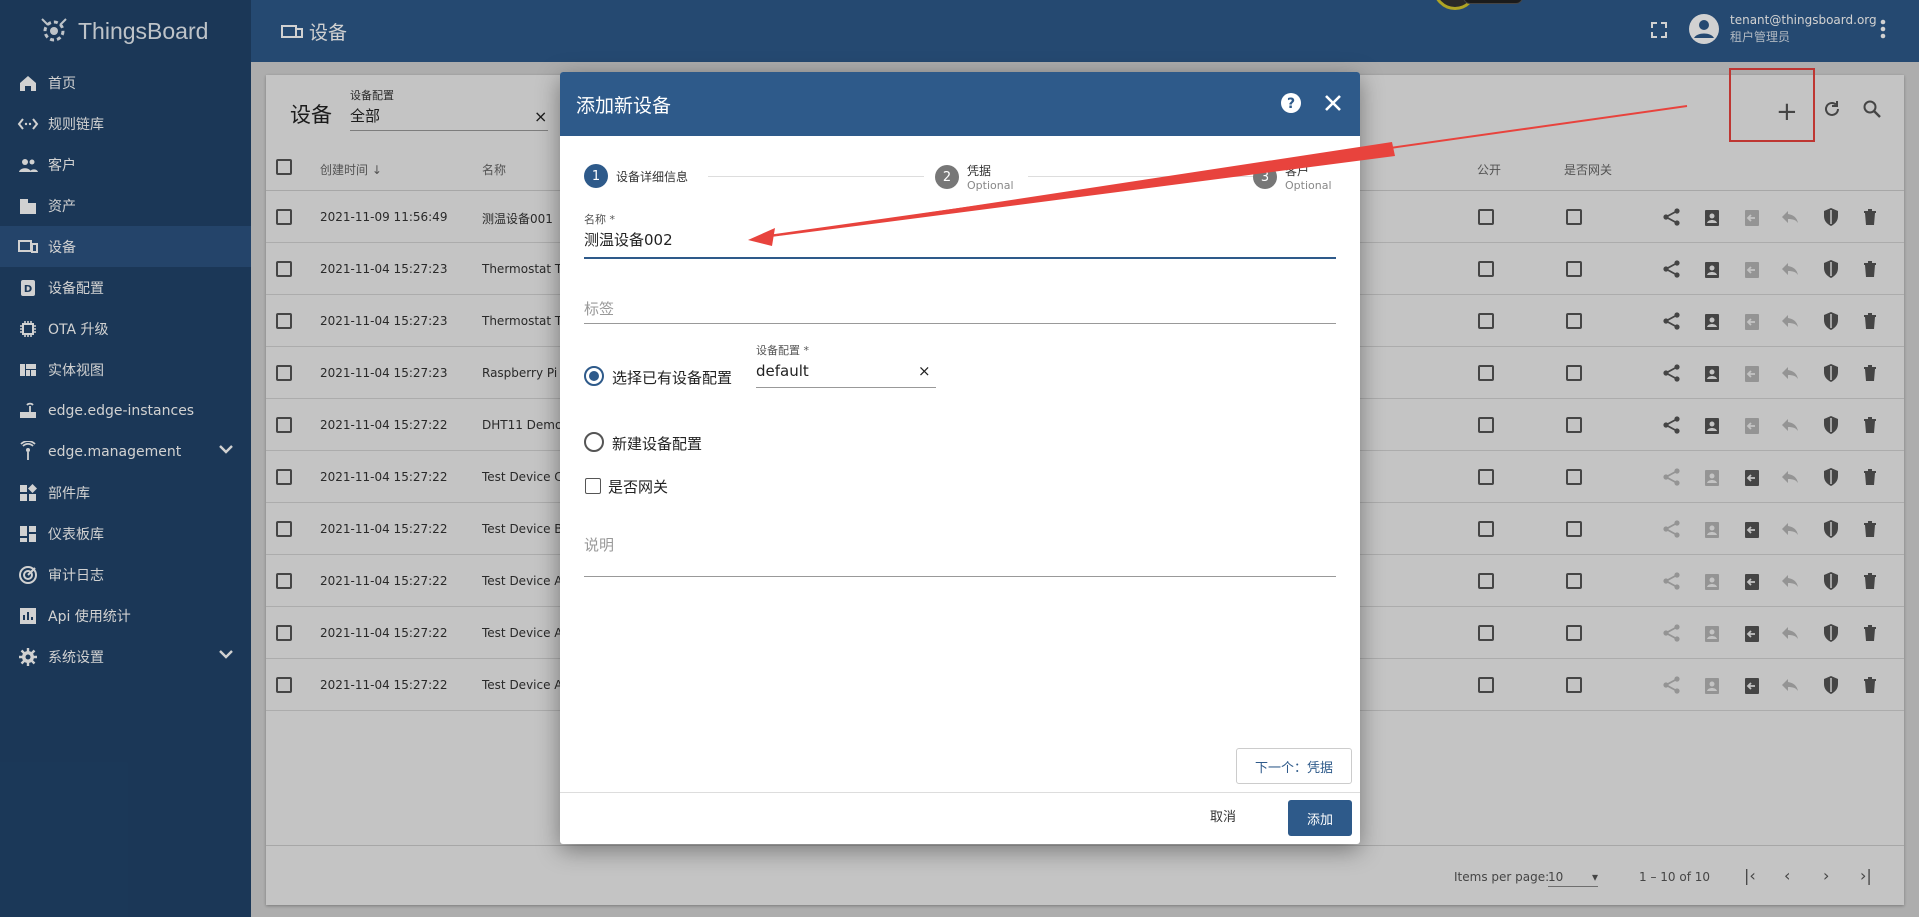  I want to click on step-2: 2 凭据 Optional, so click(974, 177).